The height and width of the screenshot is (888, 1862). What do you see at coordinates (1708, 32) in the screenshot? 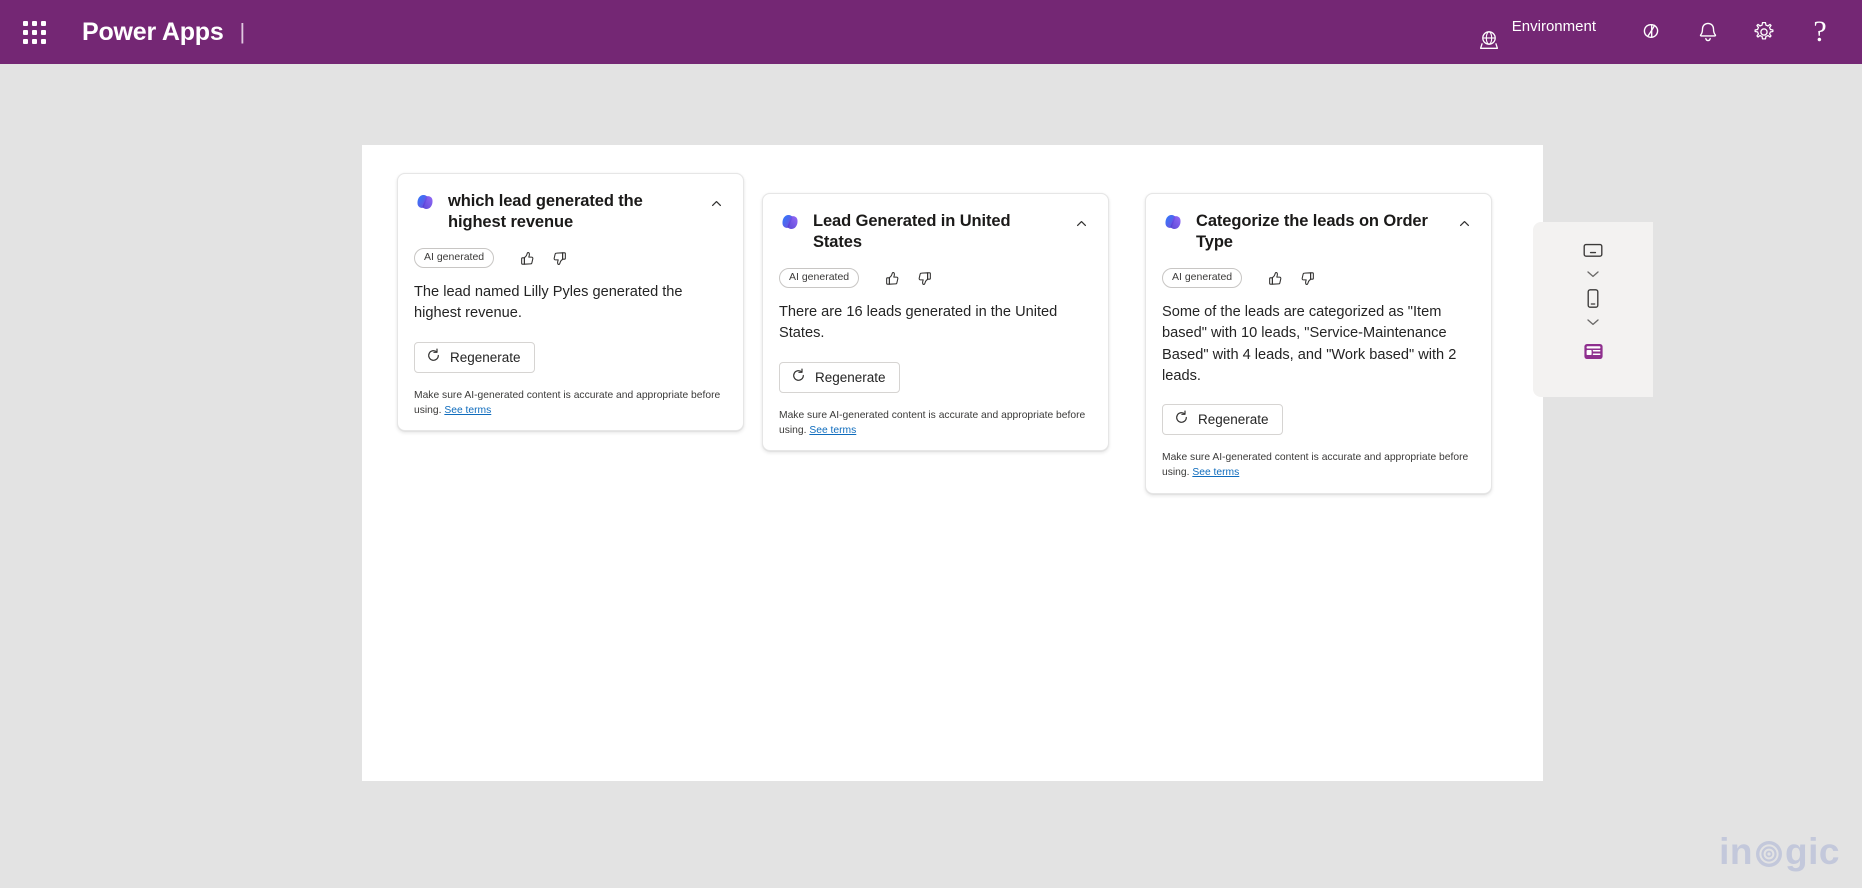
I see `bell-icon` at bounding box center [1708, 32].